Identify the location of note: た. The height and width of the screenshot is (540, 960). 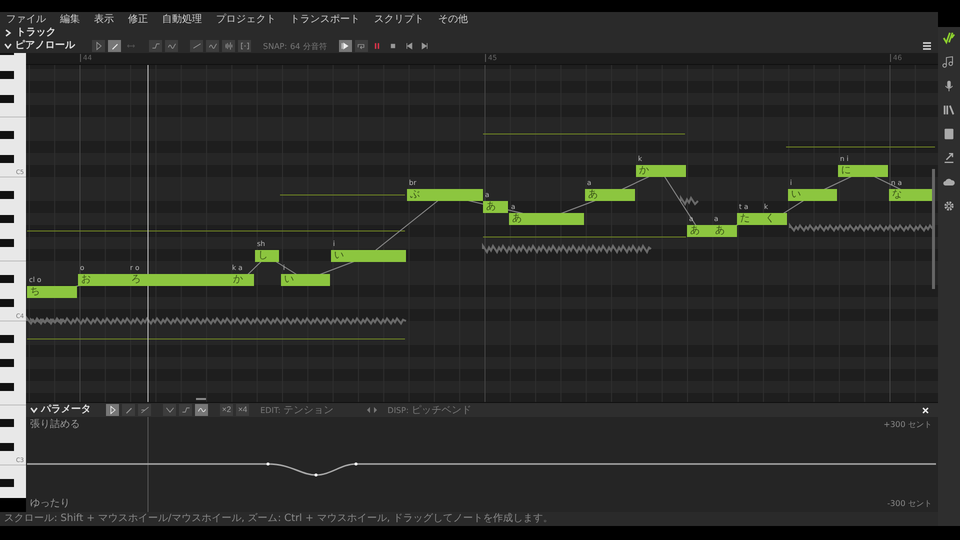
(749, 219).